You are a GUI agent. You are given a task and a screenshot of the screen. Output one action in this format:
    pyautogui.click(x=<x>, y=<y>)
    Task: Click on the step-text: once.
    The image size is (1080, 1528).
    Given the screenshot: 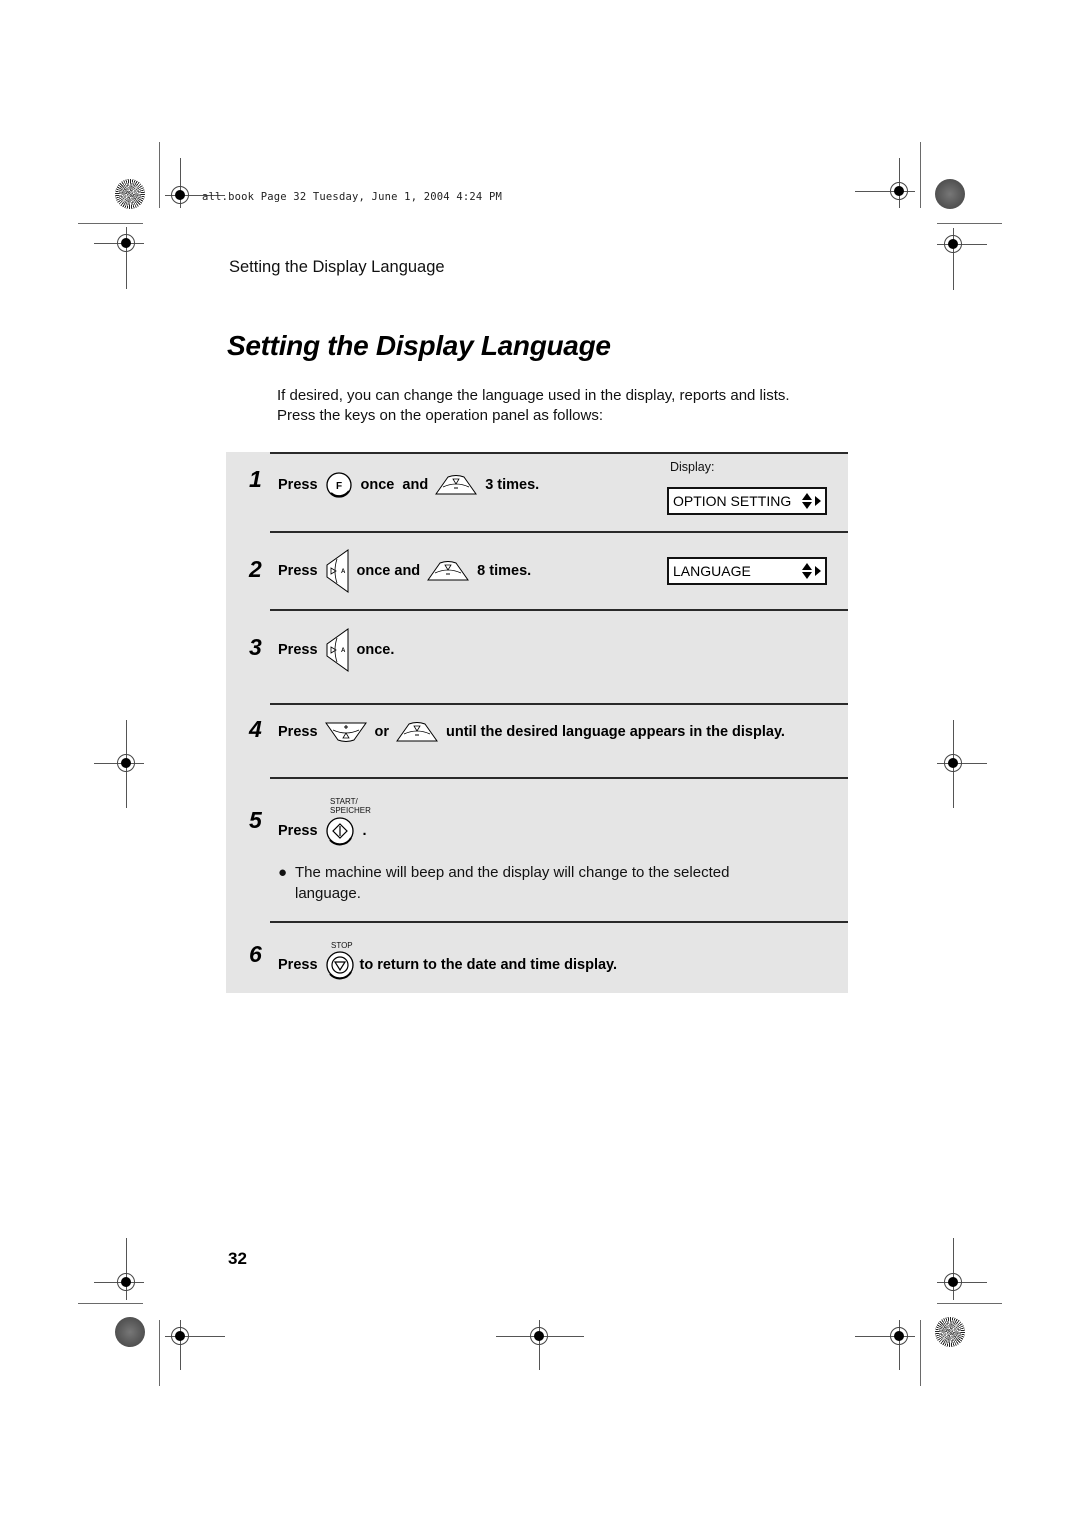 What is the action you would take?
    pyautogui.click(x=375, y=650)
    